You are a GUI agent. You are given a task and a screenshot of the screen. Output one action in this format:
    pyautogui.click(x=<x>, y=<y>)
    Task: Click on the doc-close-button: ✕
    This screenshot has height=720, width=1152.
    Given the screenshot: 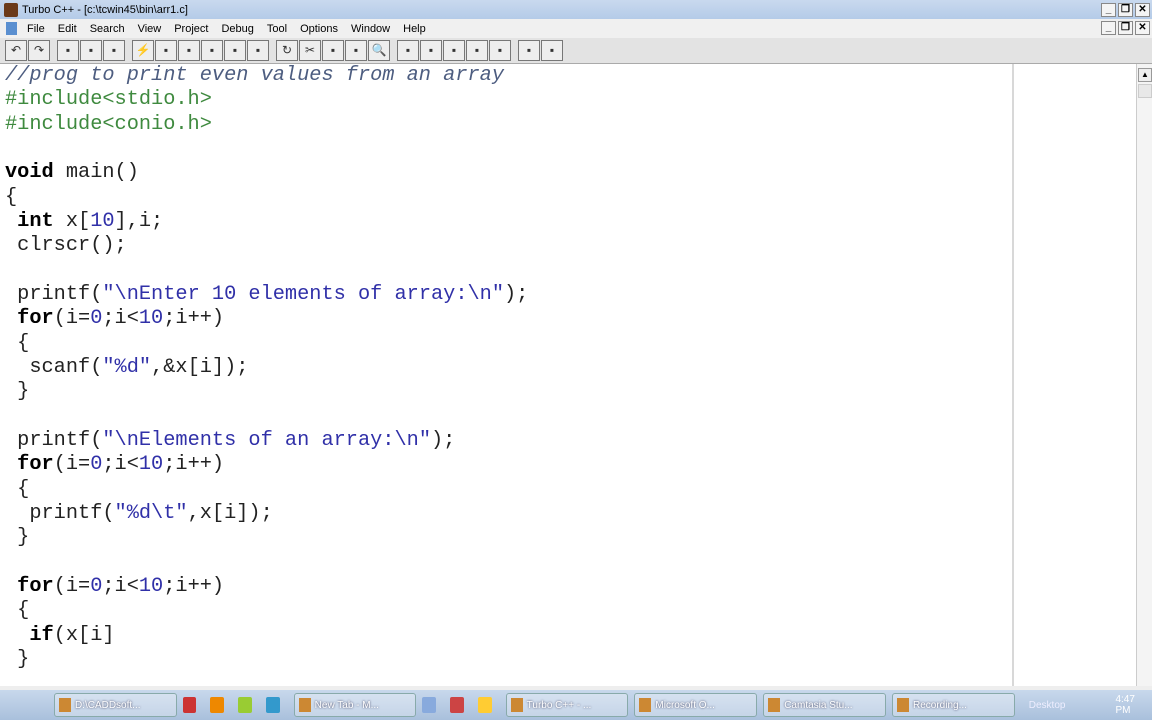 What is the action you would take?
    pyautogui.click(x=1142, y=28)
    